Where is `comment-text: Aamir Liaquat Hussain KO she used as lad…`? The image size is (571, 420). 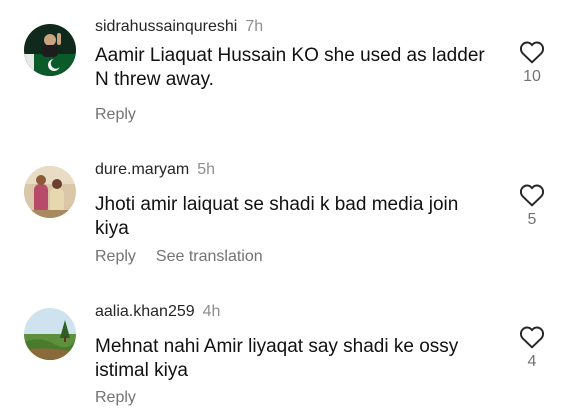
comment-text: Aamir Liaquat Hussain KO she used as lad… is located at coordinates (290, 67).